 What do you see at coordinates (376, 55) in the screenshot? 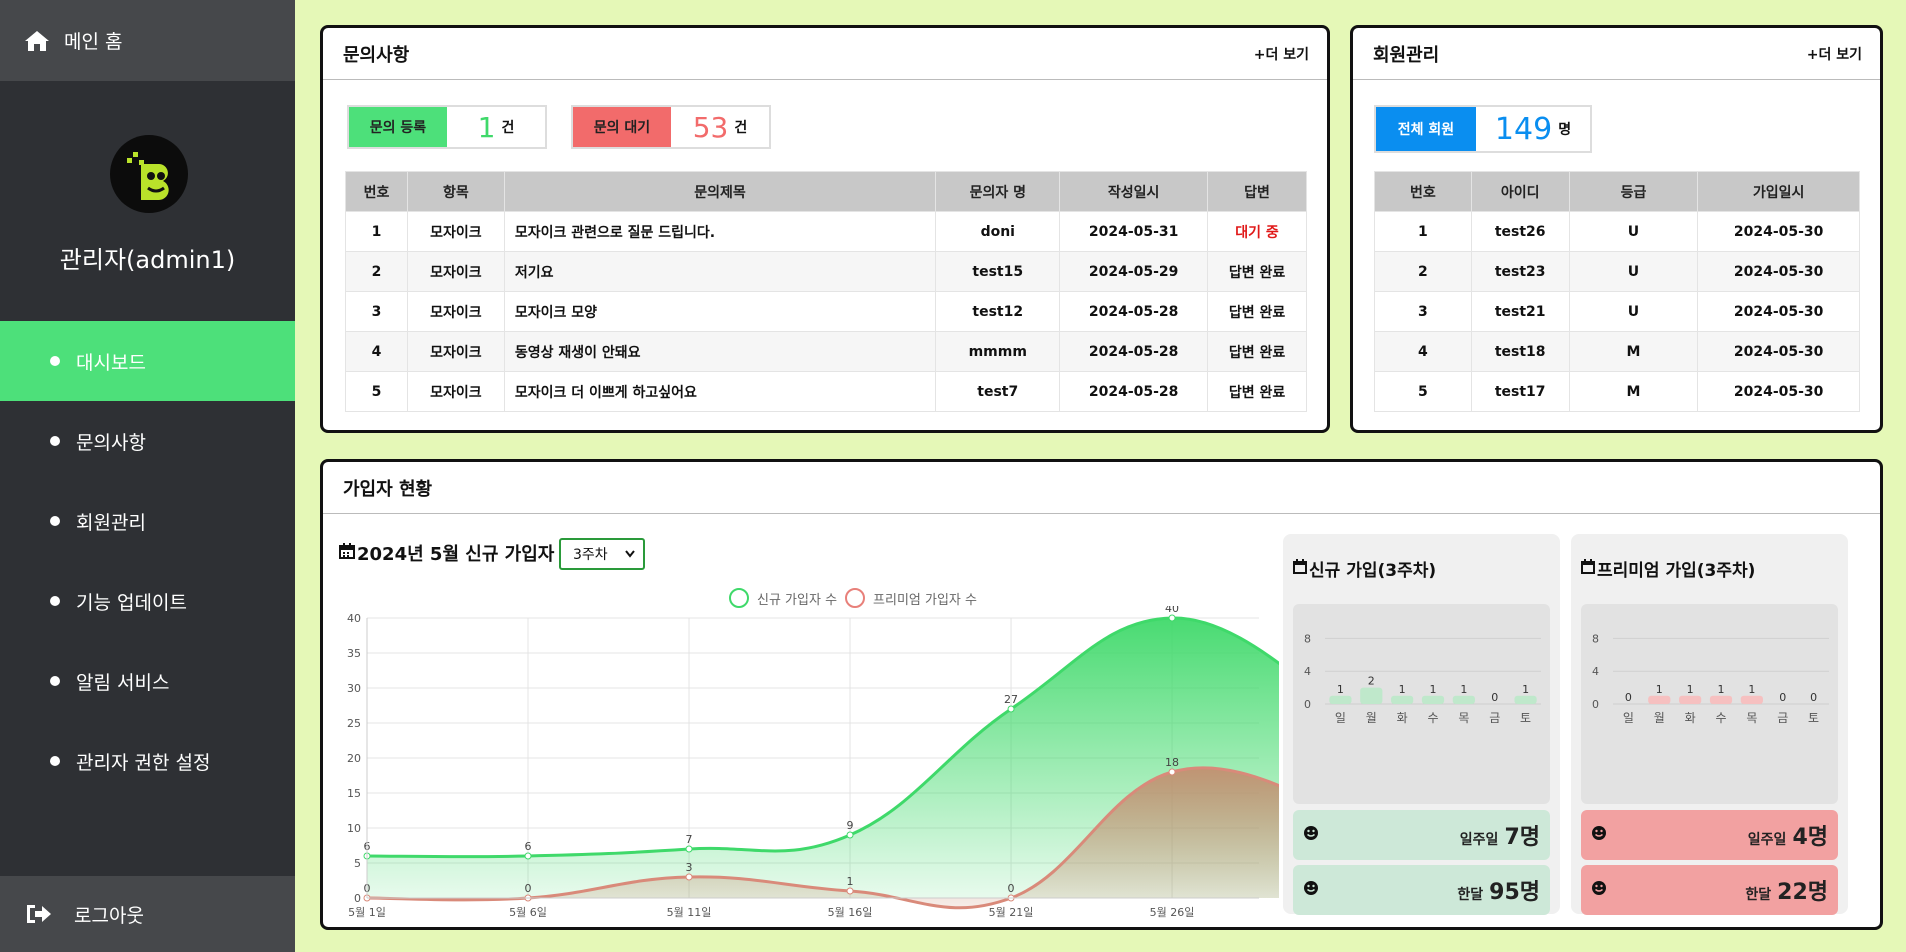
I see `inquiry-title: 문의사항` at bounding box center [376, 55].